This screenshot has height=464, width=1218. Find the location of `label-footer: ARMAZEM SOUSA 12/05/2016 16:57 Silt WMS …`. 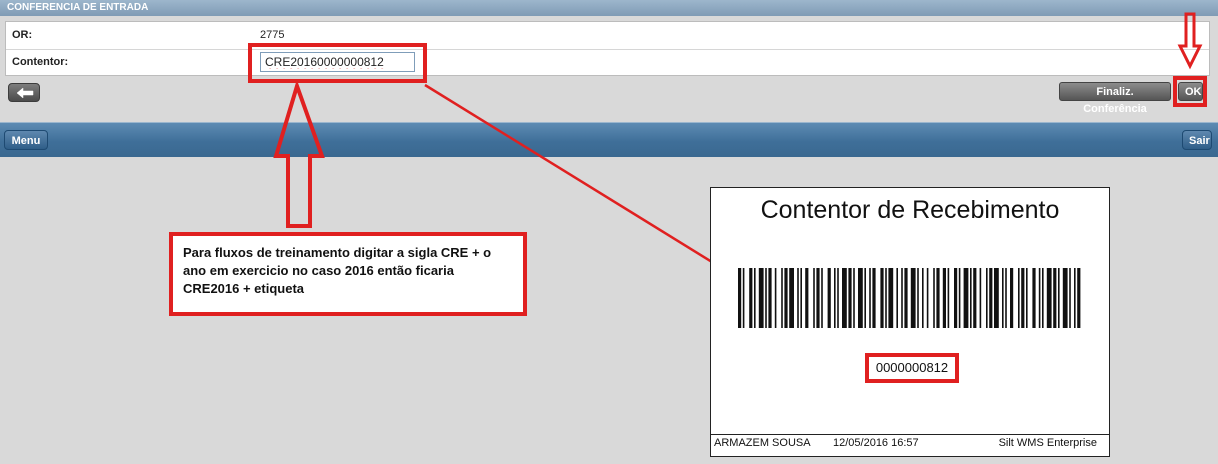

label-footer: ARMAZEM SOUSA 12/05/2016 16:57 Silt WMS … is located at coordinates (910, 446).